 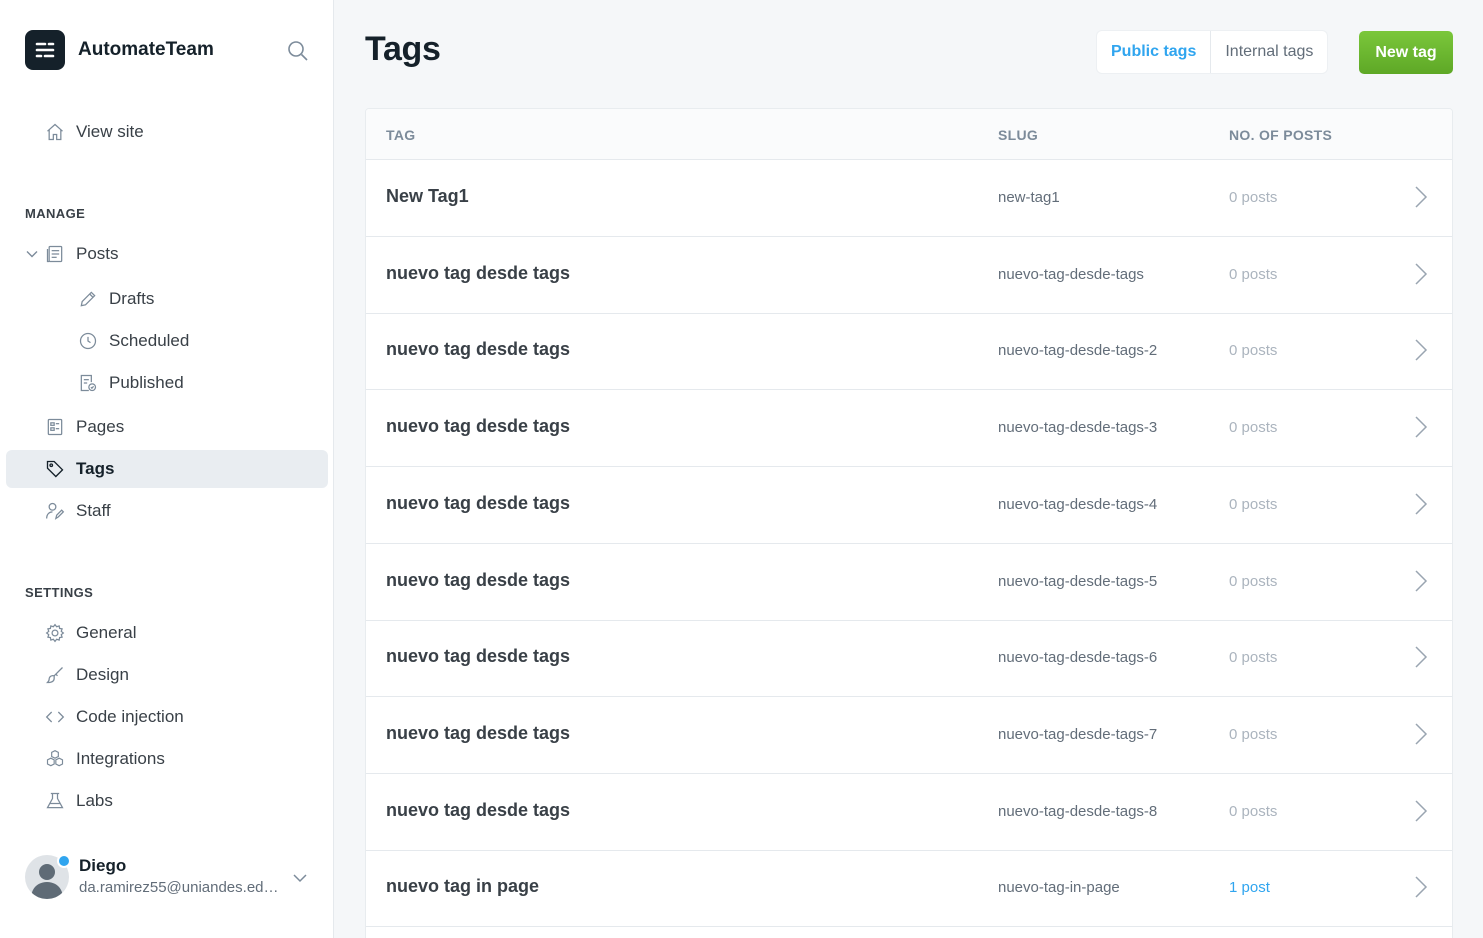 What do you see at coordinates (55, 427) in the screenshot?
I see `pages-icon` at bounding box center [55, 427].